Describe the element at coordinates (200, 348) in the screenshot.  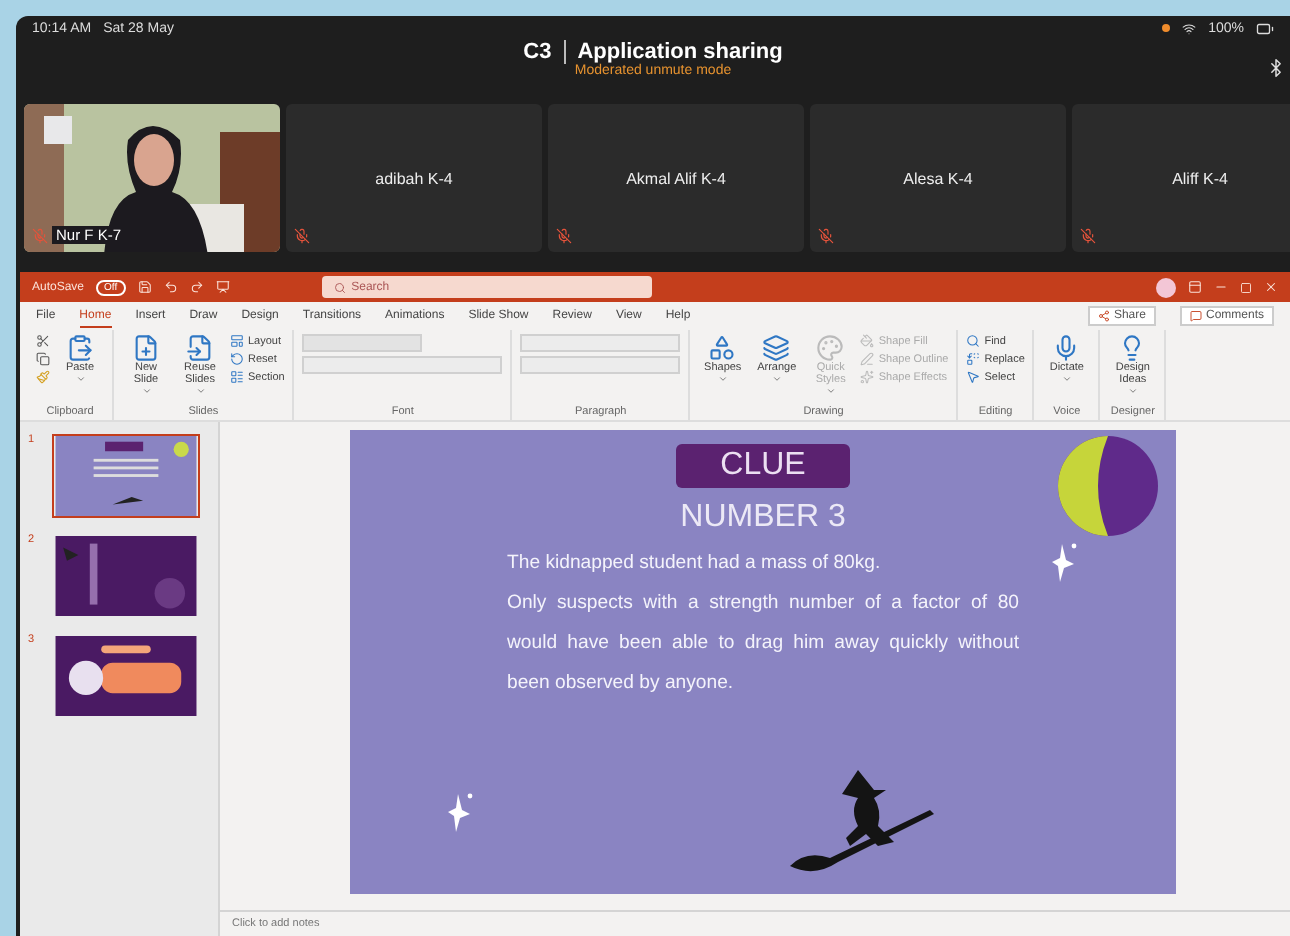
I see `slide-reuse-icon` at that location.